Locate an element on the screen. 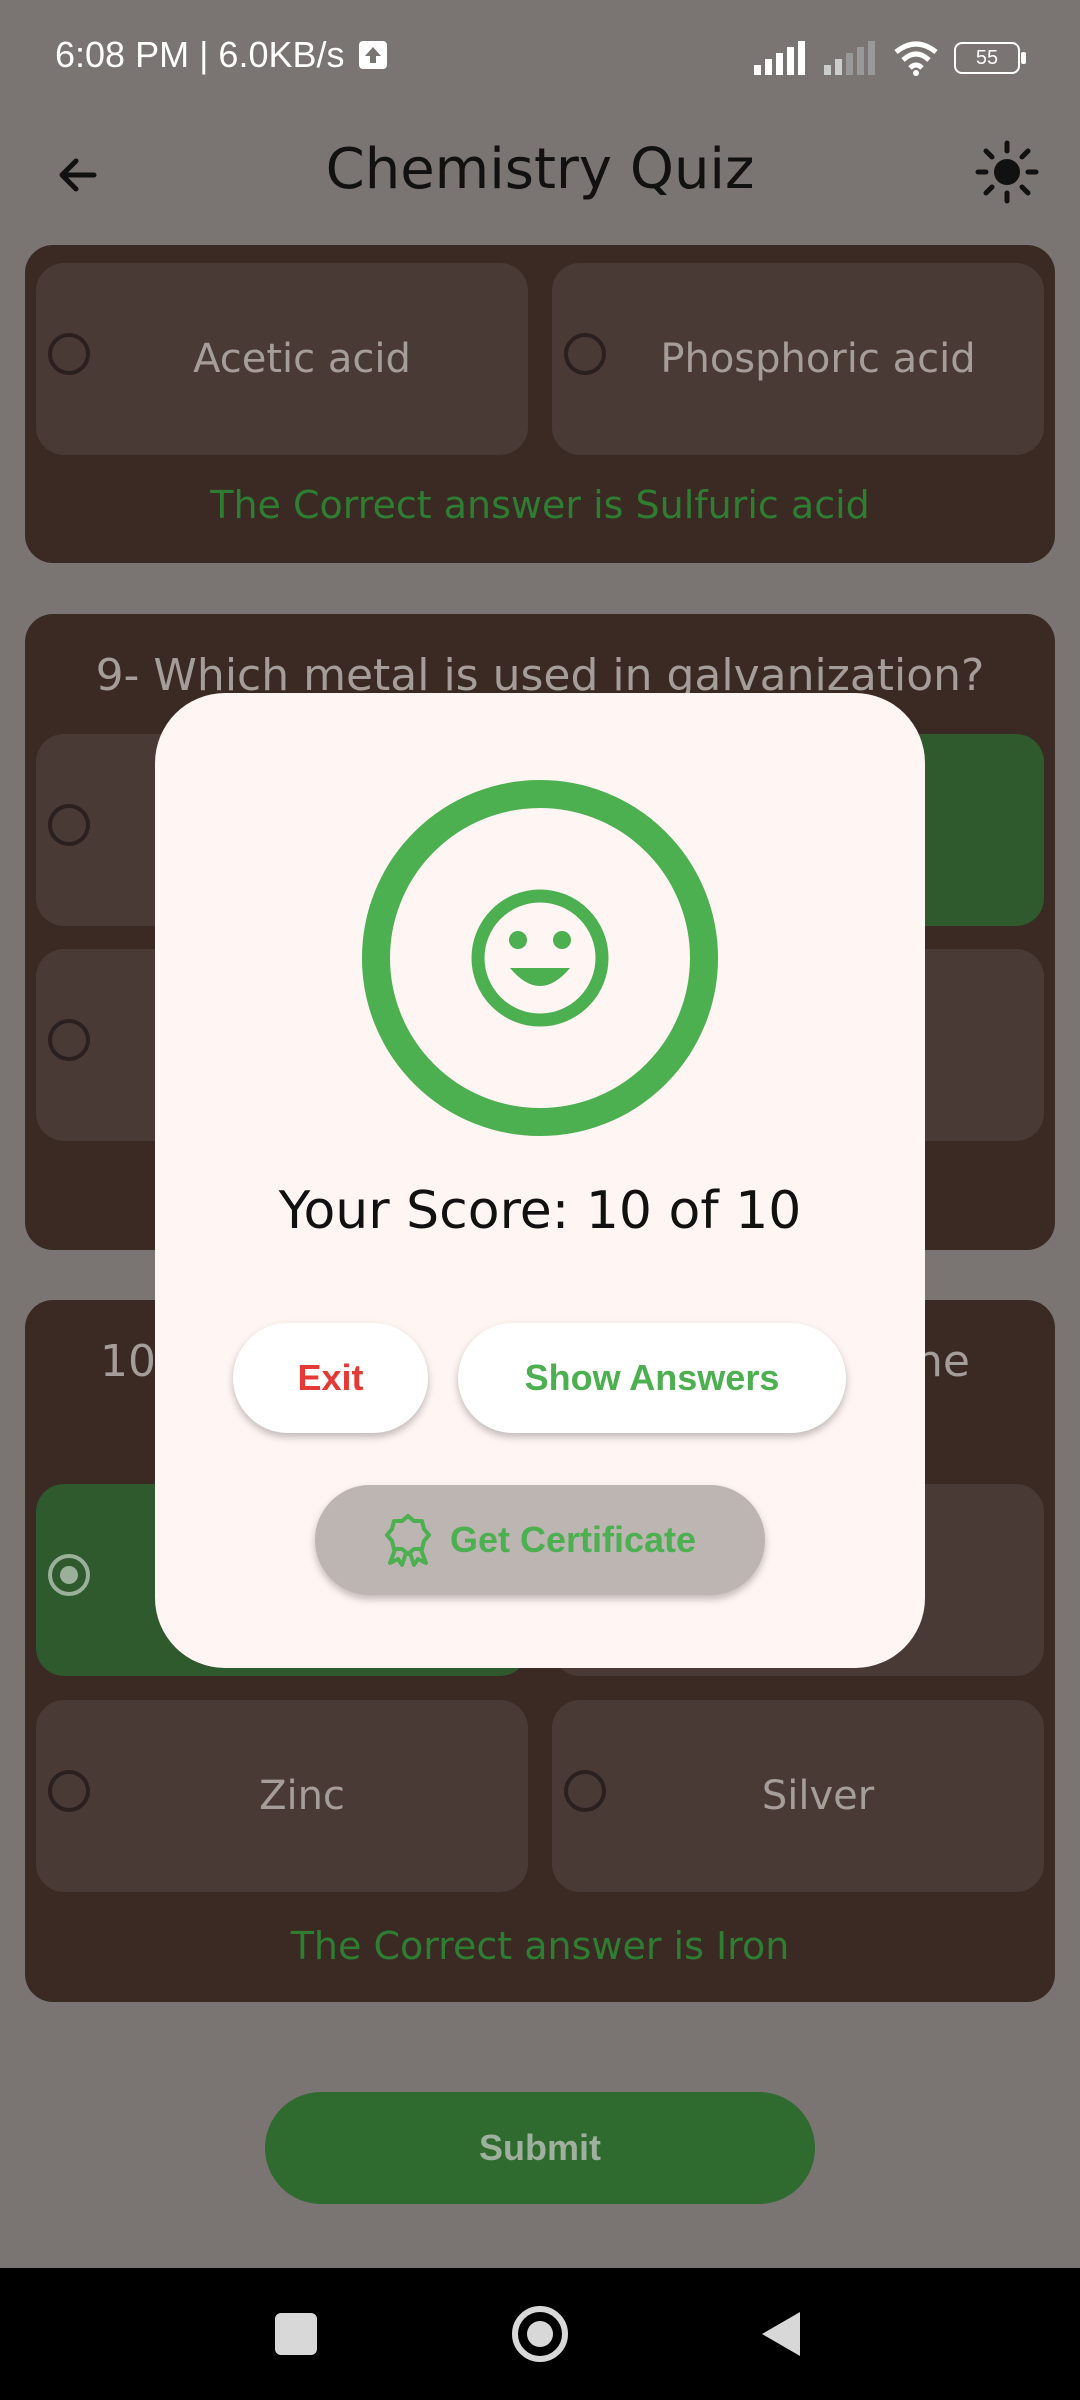  show-answers-button: Show Answers is located at coordinates (652, 1378).